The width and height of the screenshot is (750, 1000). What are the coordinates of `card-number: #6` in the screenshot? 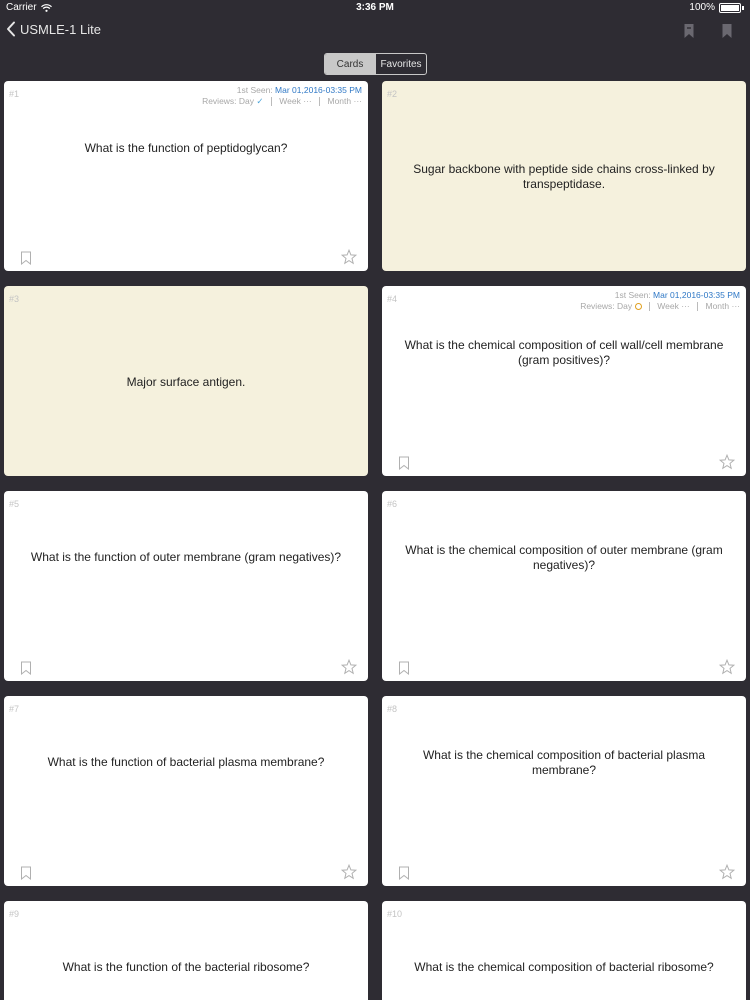 It's located at (392, 504).